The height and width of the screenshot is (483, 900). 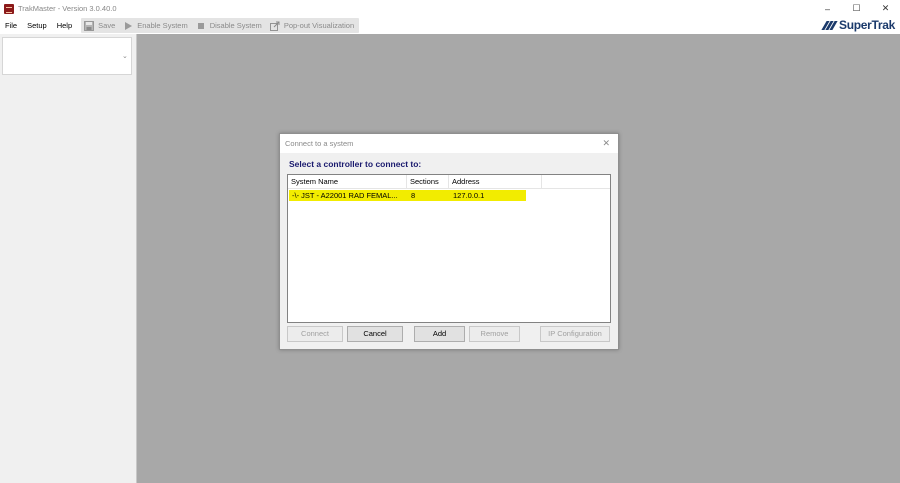 I want to click on app-icon, so click(x=9, y=8).